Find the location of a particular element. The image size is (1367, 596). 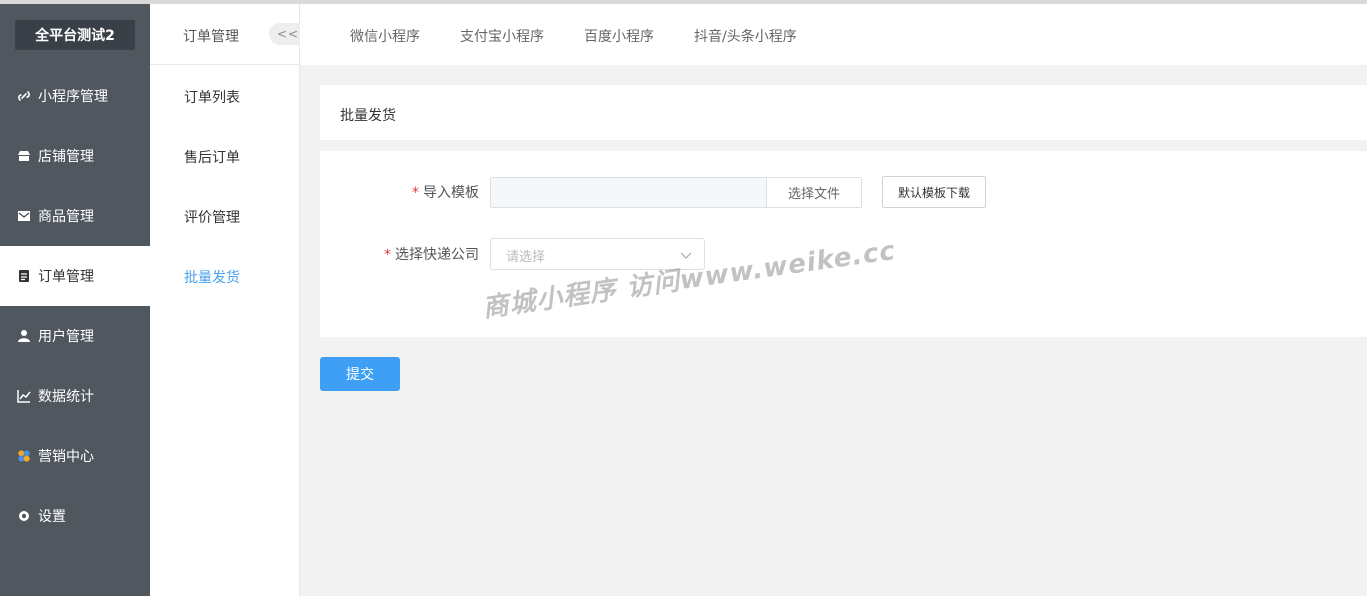

sidebar-item-label: 小程序管理 is located at coordinates (73, 97).